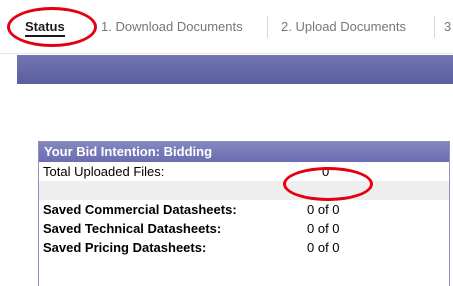  I want to click on datasheet-row-commercial: Saved Commercial Datasheets: 0 of 0, so click(244, 209).